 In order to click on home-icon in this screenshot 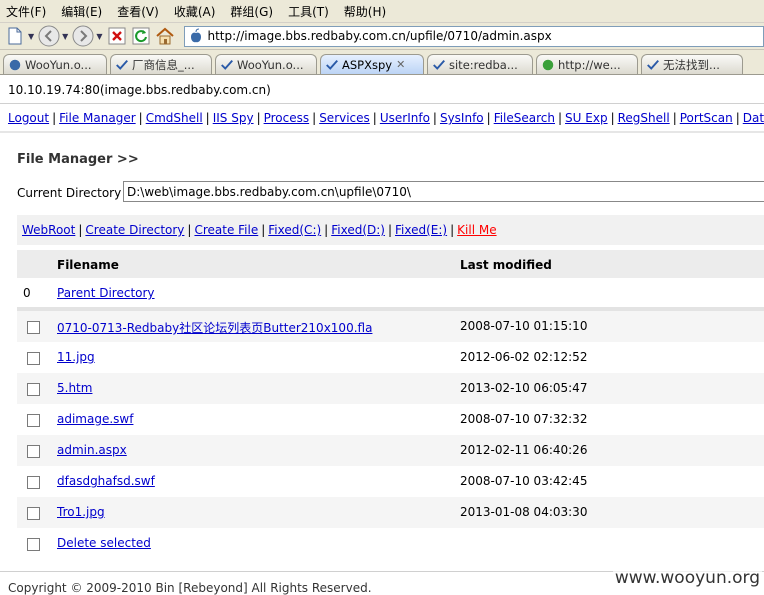, I will do `click(165, 36)`.